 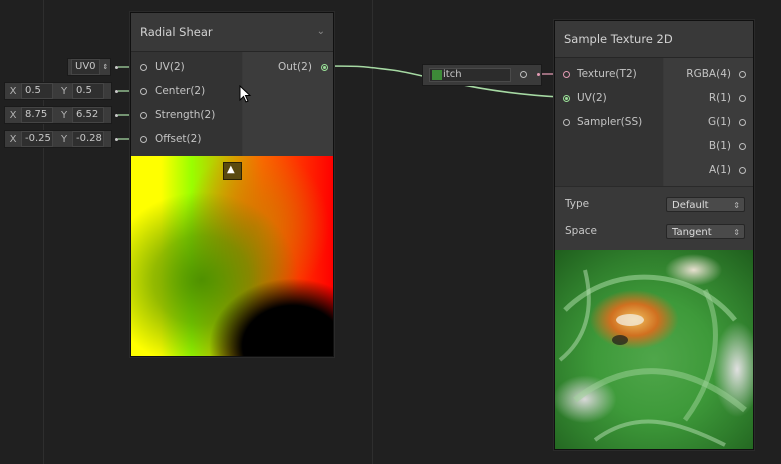 I want to click on output-port-g: G(1), so click(x=727, y=122).